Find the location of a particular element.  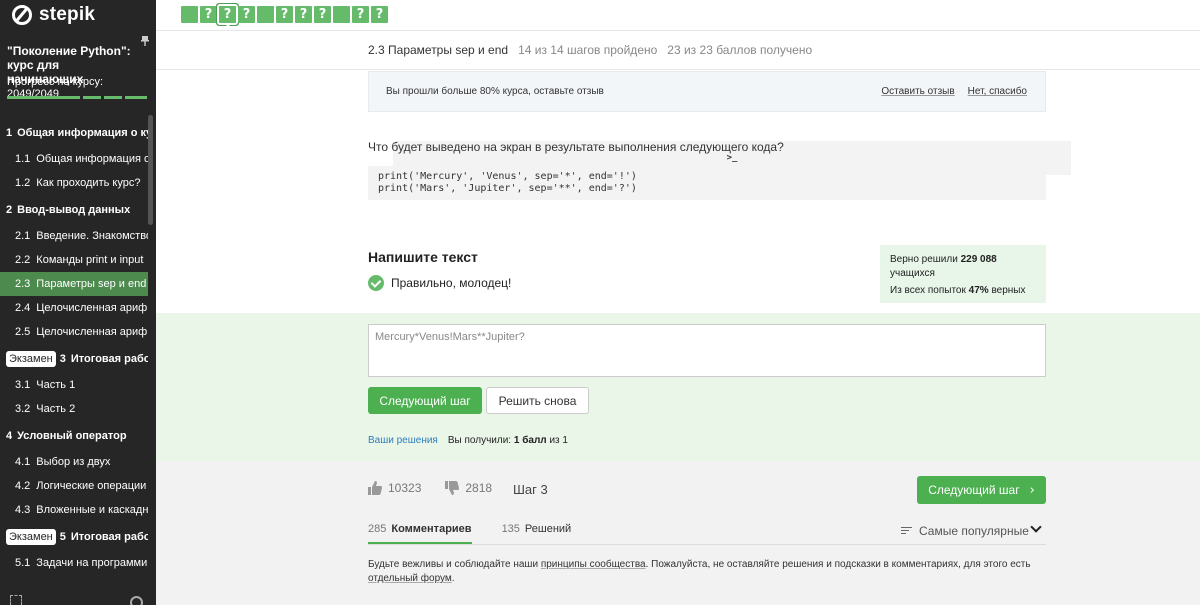

item-label: Выбор из двух is located at coordinates (73, 462).